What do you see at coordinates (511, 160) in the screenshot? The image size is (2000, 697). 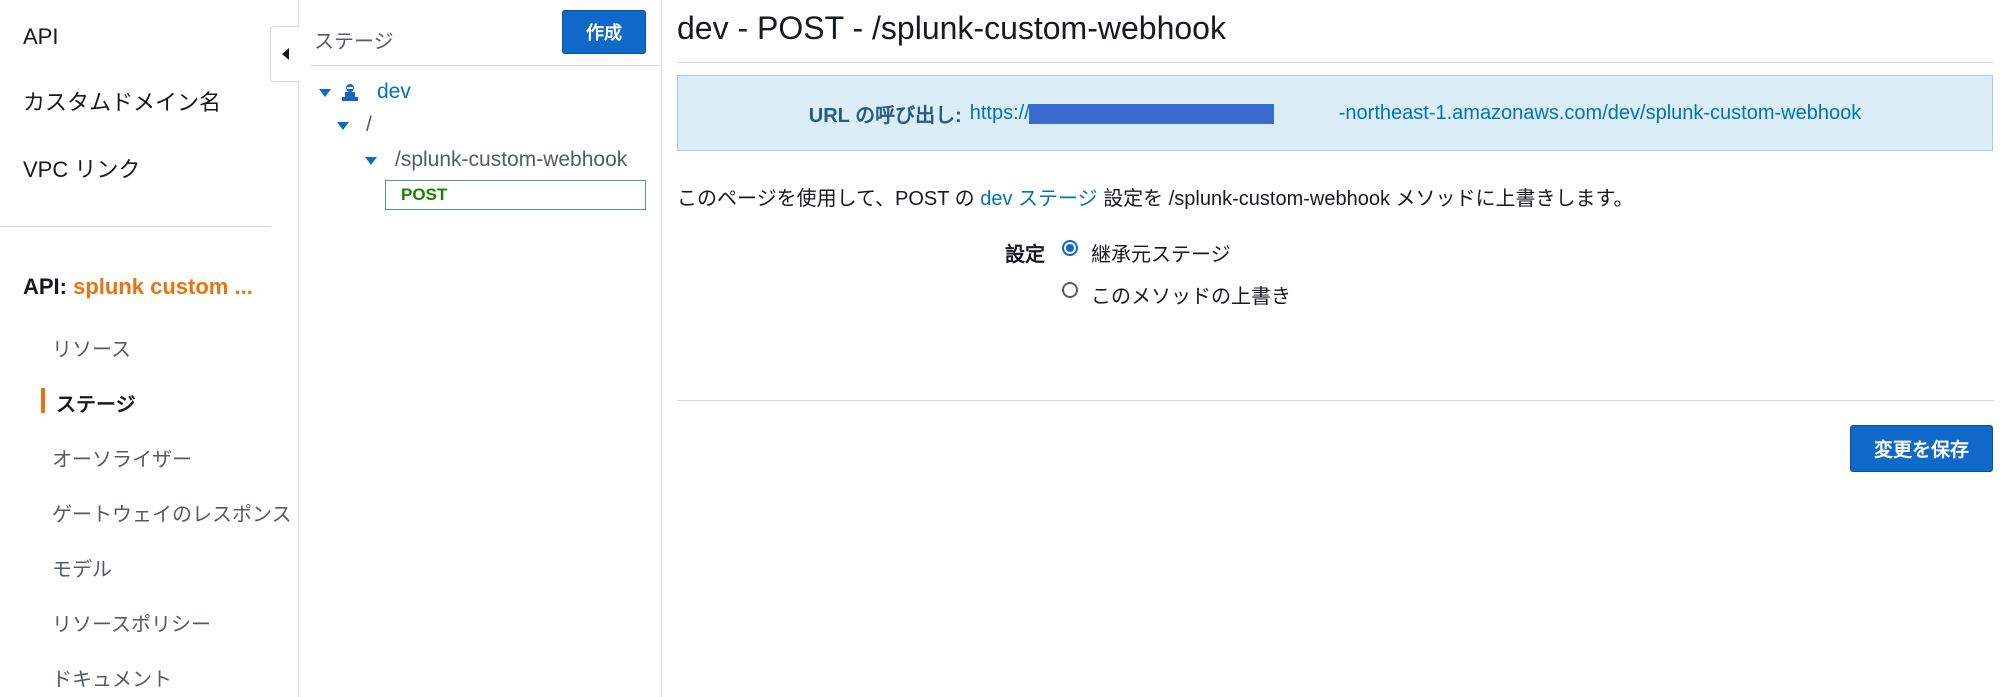 I see `tree-resource-splunk-webhook: /splunk-custom-webhook` at bounding box center [511, 160].